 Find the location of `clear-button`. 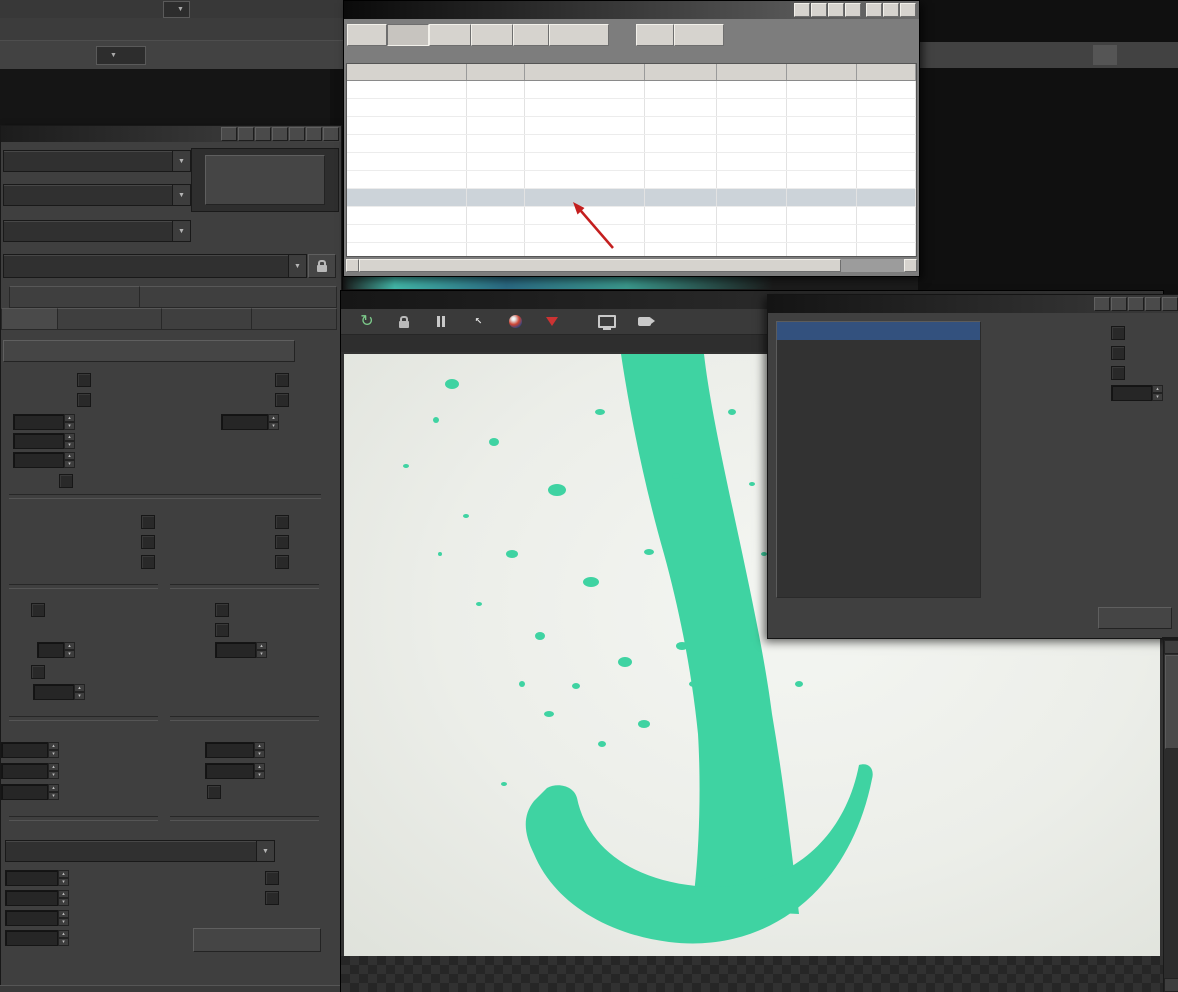

clear-button is located at coordinates (492, 35).